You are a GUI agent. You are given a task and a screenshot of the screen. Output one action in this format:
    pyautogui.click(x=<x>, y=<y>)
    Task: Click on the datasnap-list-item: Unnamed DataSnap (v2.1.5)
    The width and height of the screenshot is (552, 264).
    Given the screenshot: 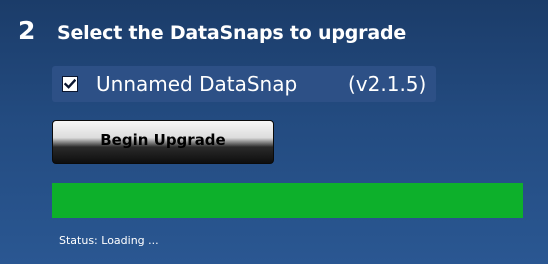 What is the action you would take?
    pyautogui.click(x=244, y=84)
    